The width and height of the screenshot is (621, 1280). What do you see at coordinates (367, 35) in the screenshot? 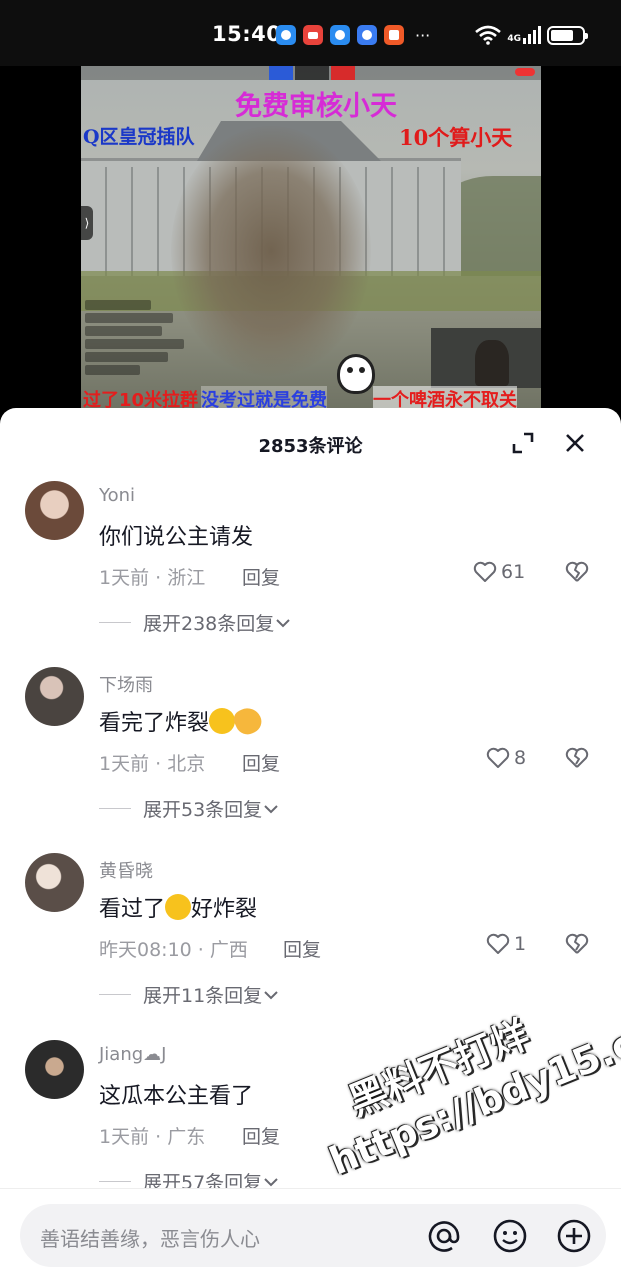
I see `browser-app-icon` at bounding box center [367, 35].